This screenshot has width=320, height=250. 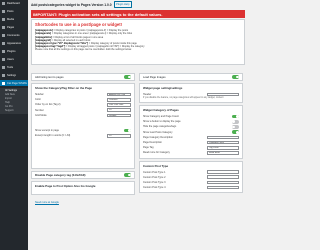 I want to click on settings-input: Last Post Date, so click(x=119, y=105).